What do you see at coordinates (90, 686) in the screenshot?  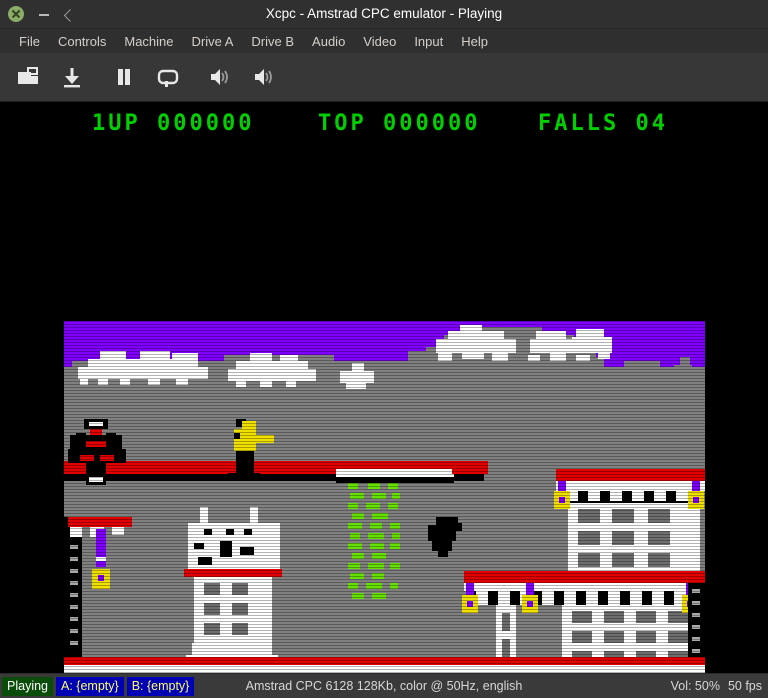 I see `status-badge-drive-a: A: {empty}` at bounding box center [90, 686].